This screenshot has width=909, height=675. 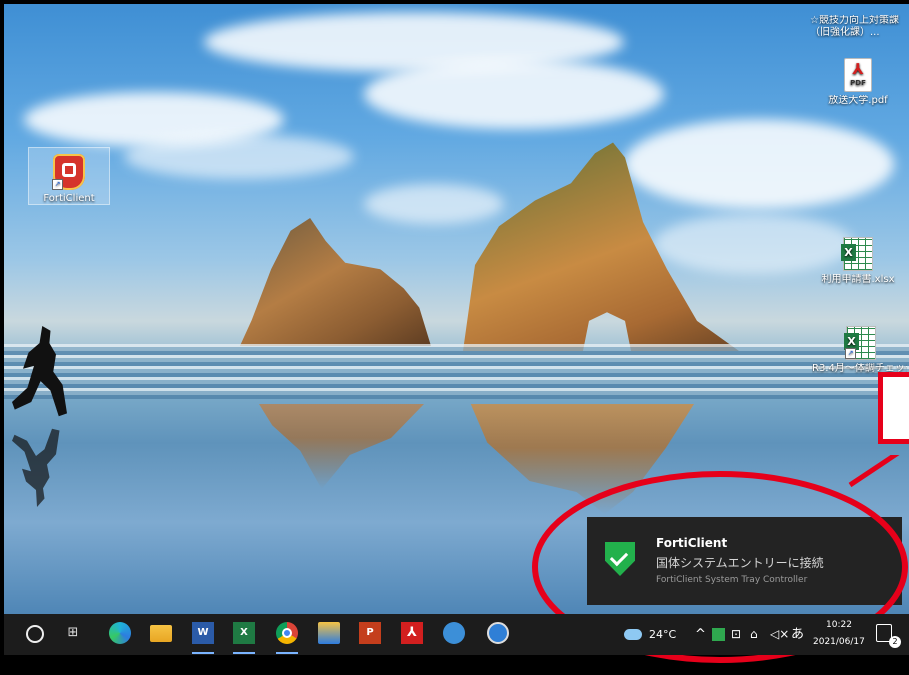 I want to click on powerpoint-taskbar-icon: P, so click(x=370, y=633).